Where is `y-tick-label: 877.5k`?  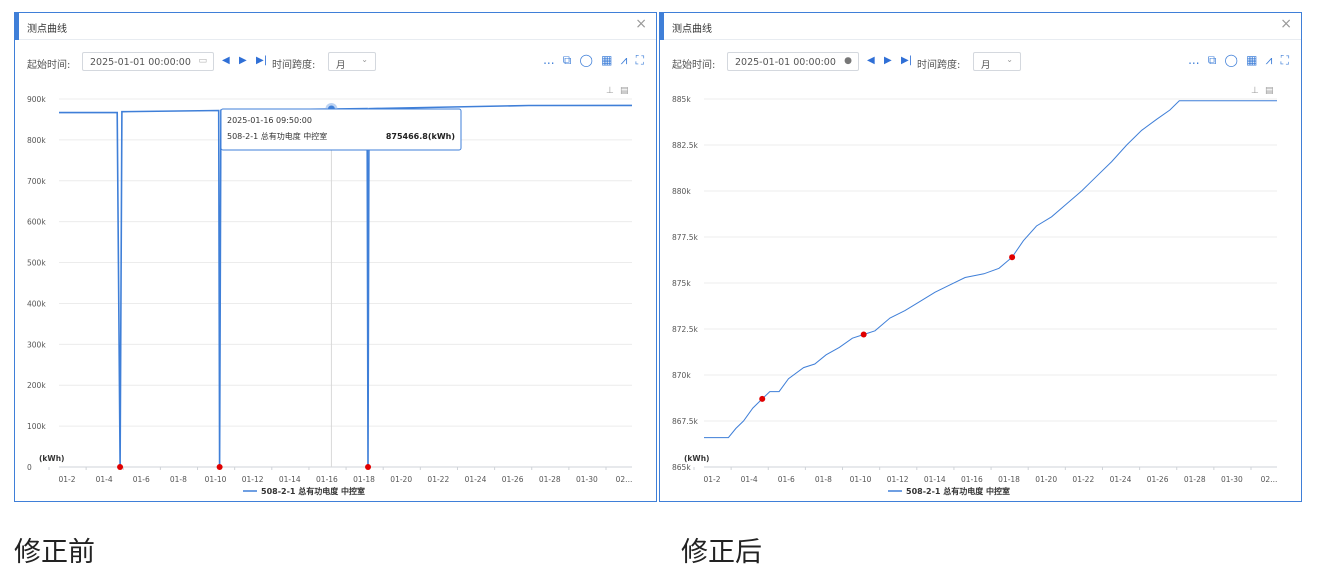
y-tick-label: 877.5k is located at coordinates (685, 237).